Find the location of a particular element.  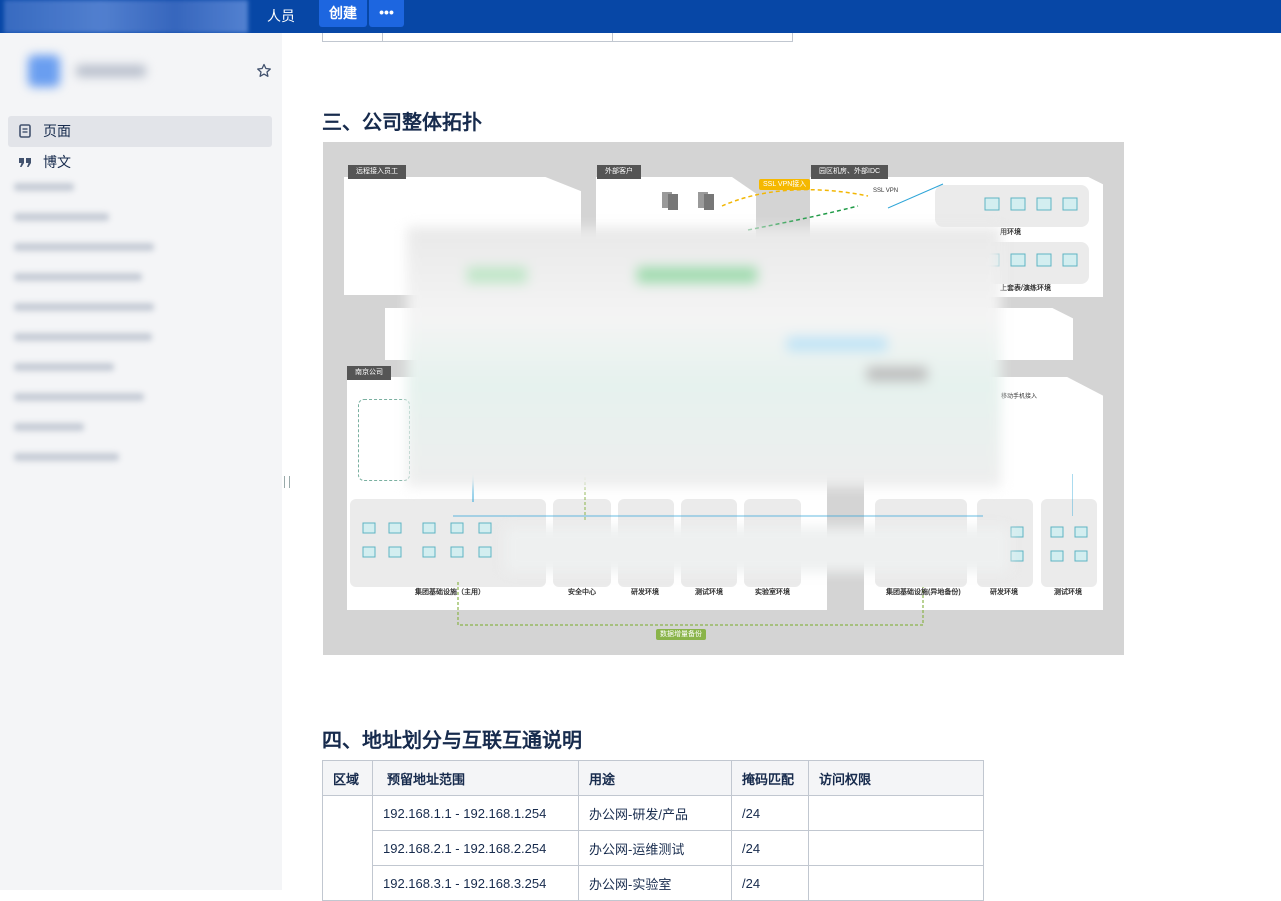

header-usage: 用途 is located at coordinates (655, 778).